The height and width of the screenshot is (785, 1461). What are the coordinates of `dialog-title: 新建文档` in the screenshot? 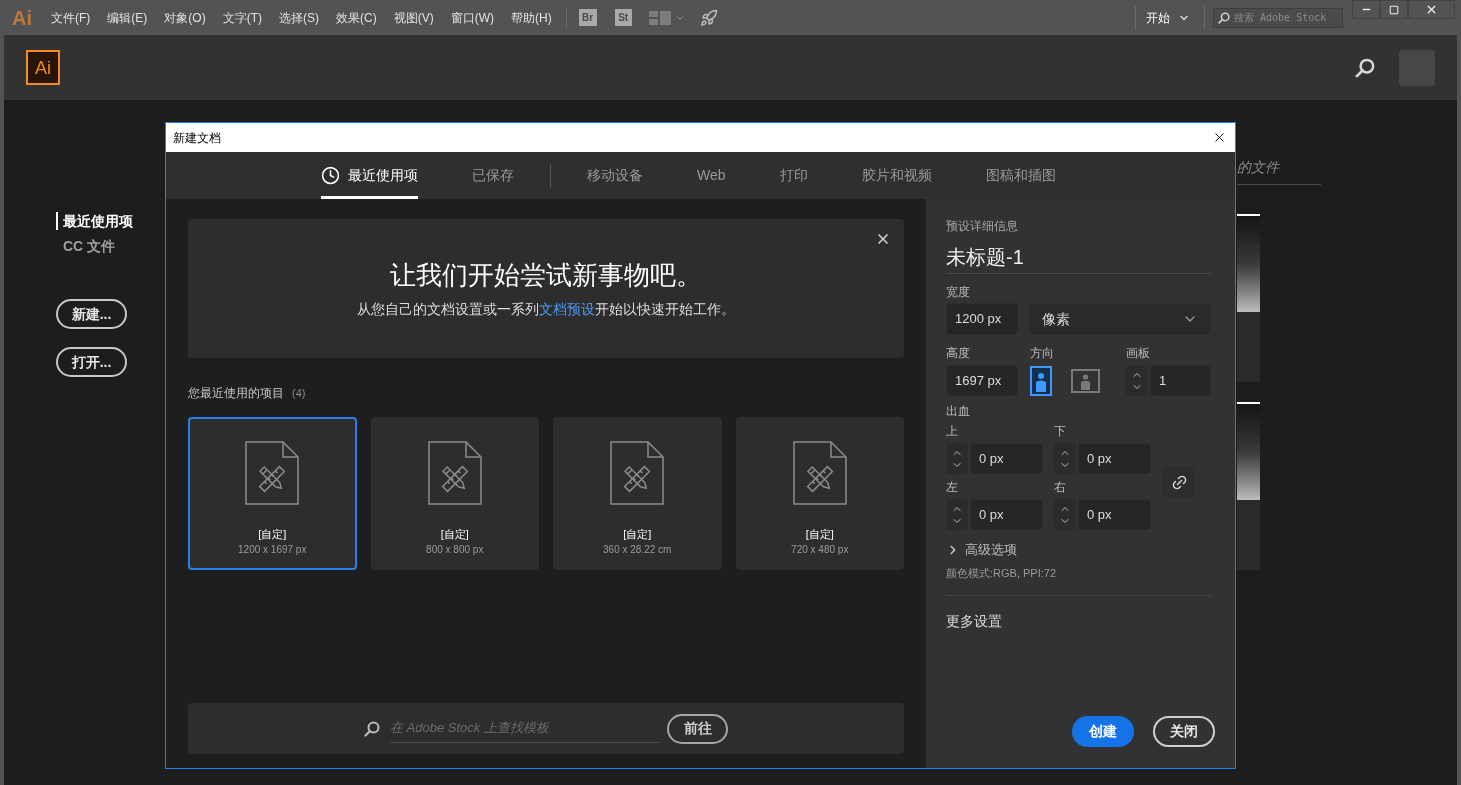 It's located at (197, 138).